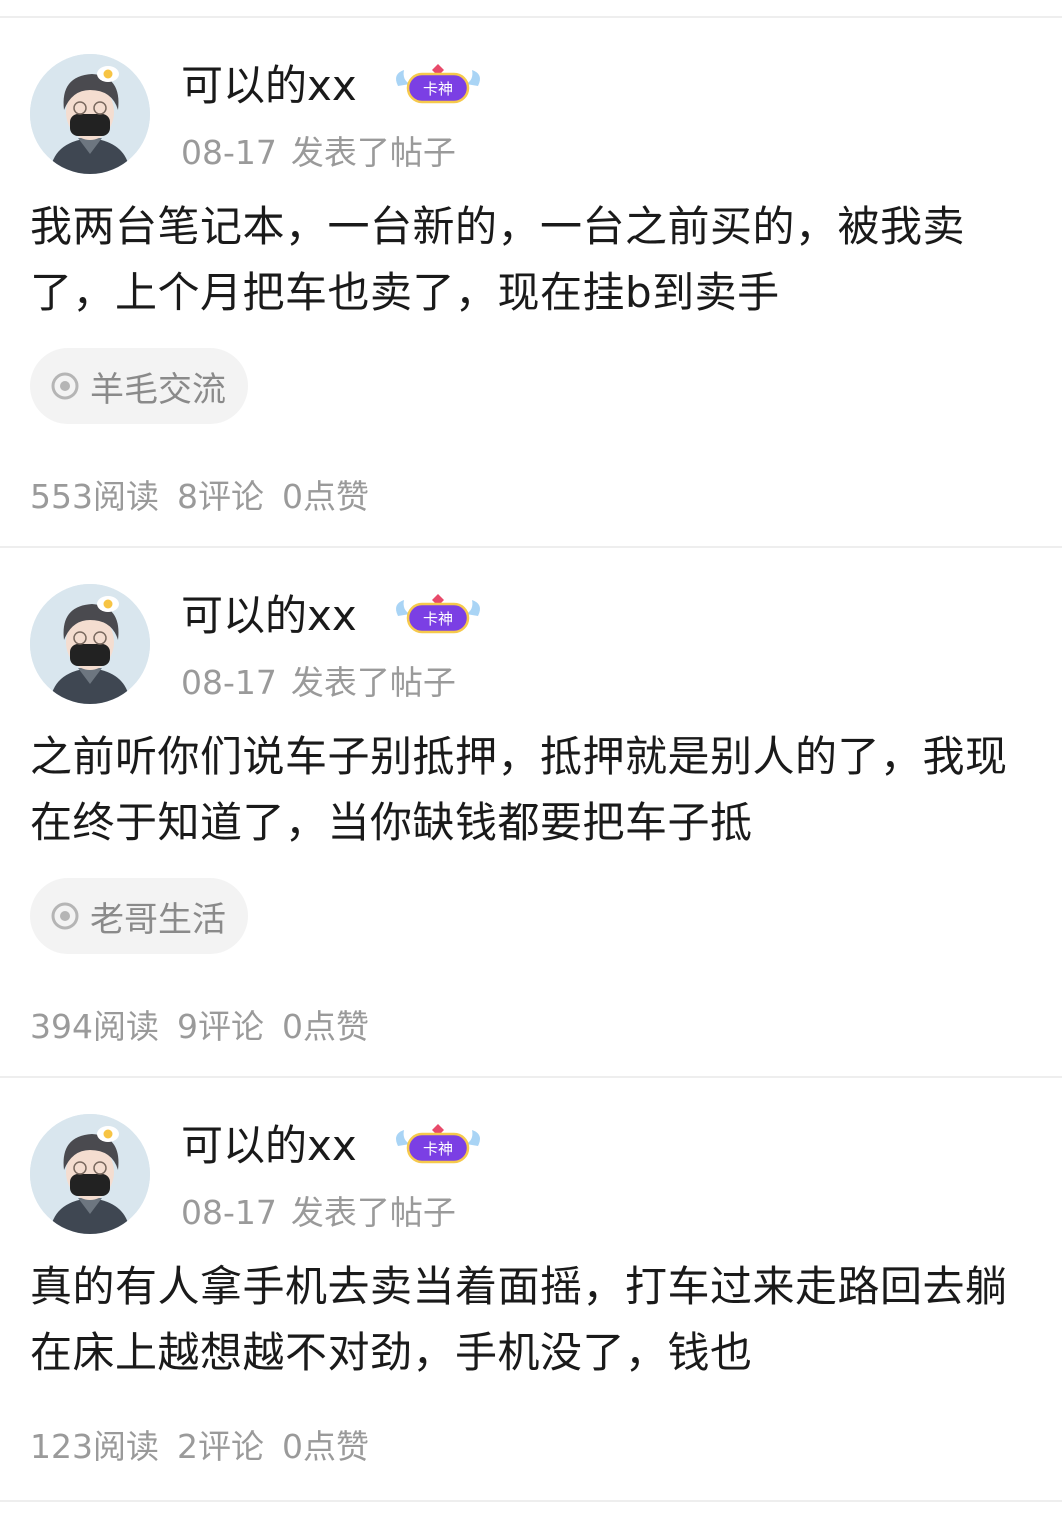 The width and height of the screenshot is (1062, 1527). I want to click on tag-label: 羊毛交流, so click(158, 389).